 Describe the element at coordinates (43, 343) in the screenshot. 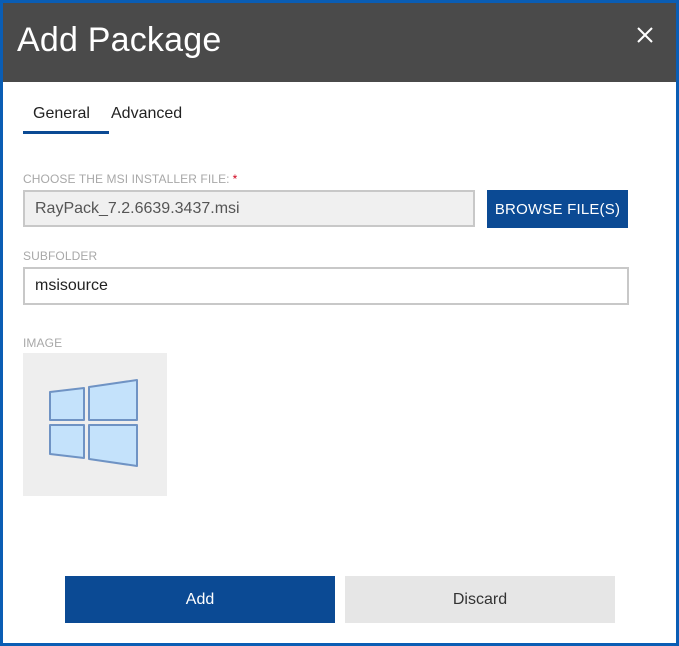

I see `image-label: IMAGE` at that location.